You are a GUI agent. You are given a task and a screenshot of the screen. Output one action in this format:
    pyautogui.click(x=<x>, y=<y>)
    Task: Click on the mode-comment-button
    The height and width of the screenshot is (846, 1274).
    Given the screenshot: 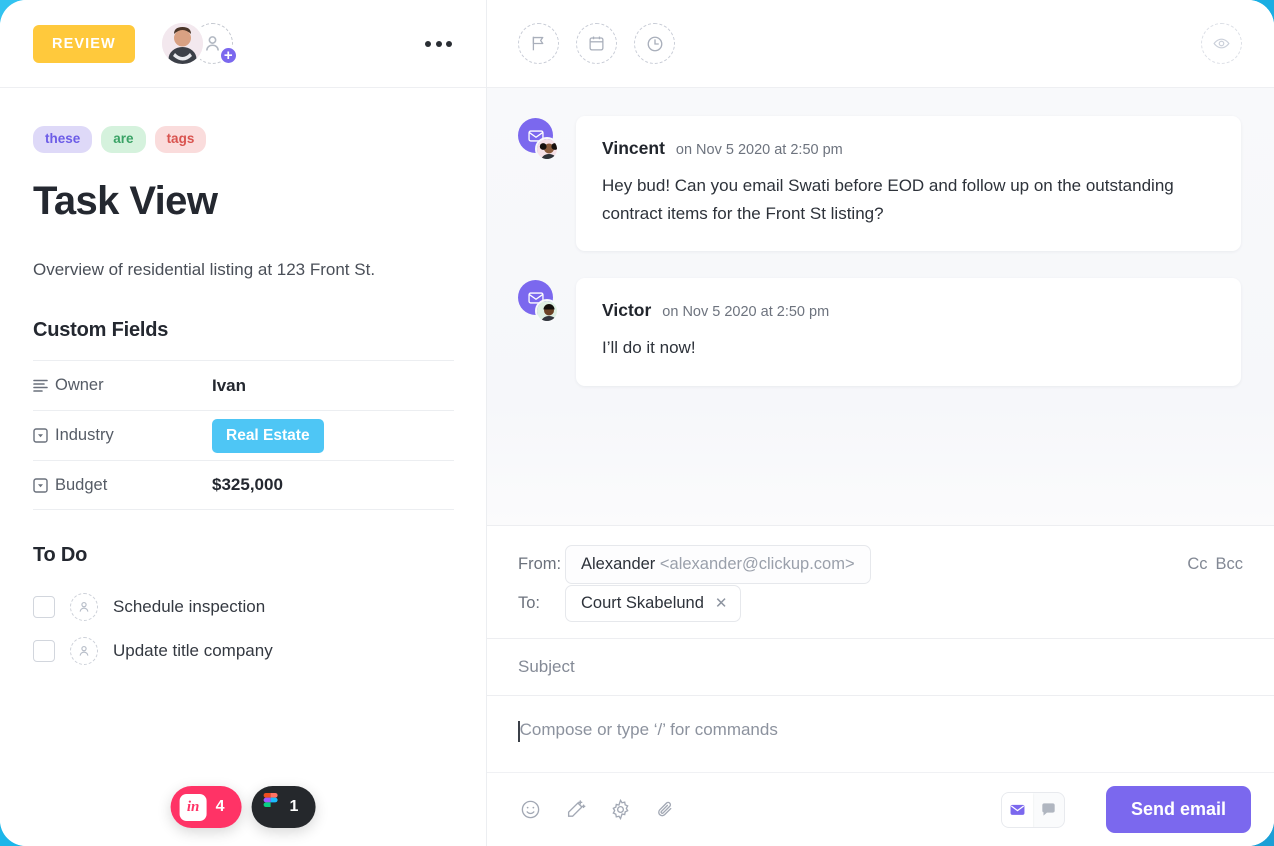 What is the action you would take?
    pyautogui.click(x=1048, y=810)
    